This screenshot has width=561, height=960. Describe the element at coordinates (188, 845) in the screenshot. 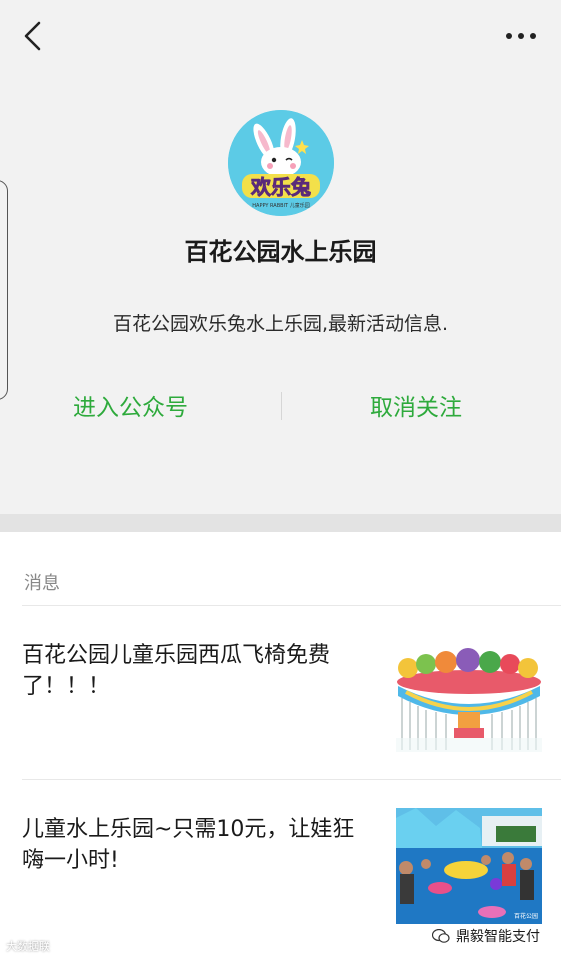

I see `message-title: 儿童水上乐园~只需10元，让娃狂嗨一小时!` at that location.